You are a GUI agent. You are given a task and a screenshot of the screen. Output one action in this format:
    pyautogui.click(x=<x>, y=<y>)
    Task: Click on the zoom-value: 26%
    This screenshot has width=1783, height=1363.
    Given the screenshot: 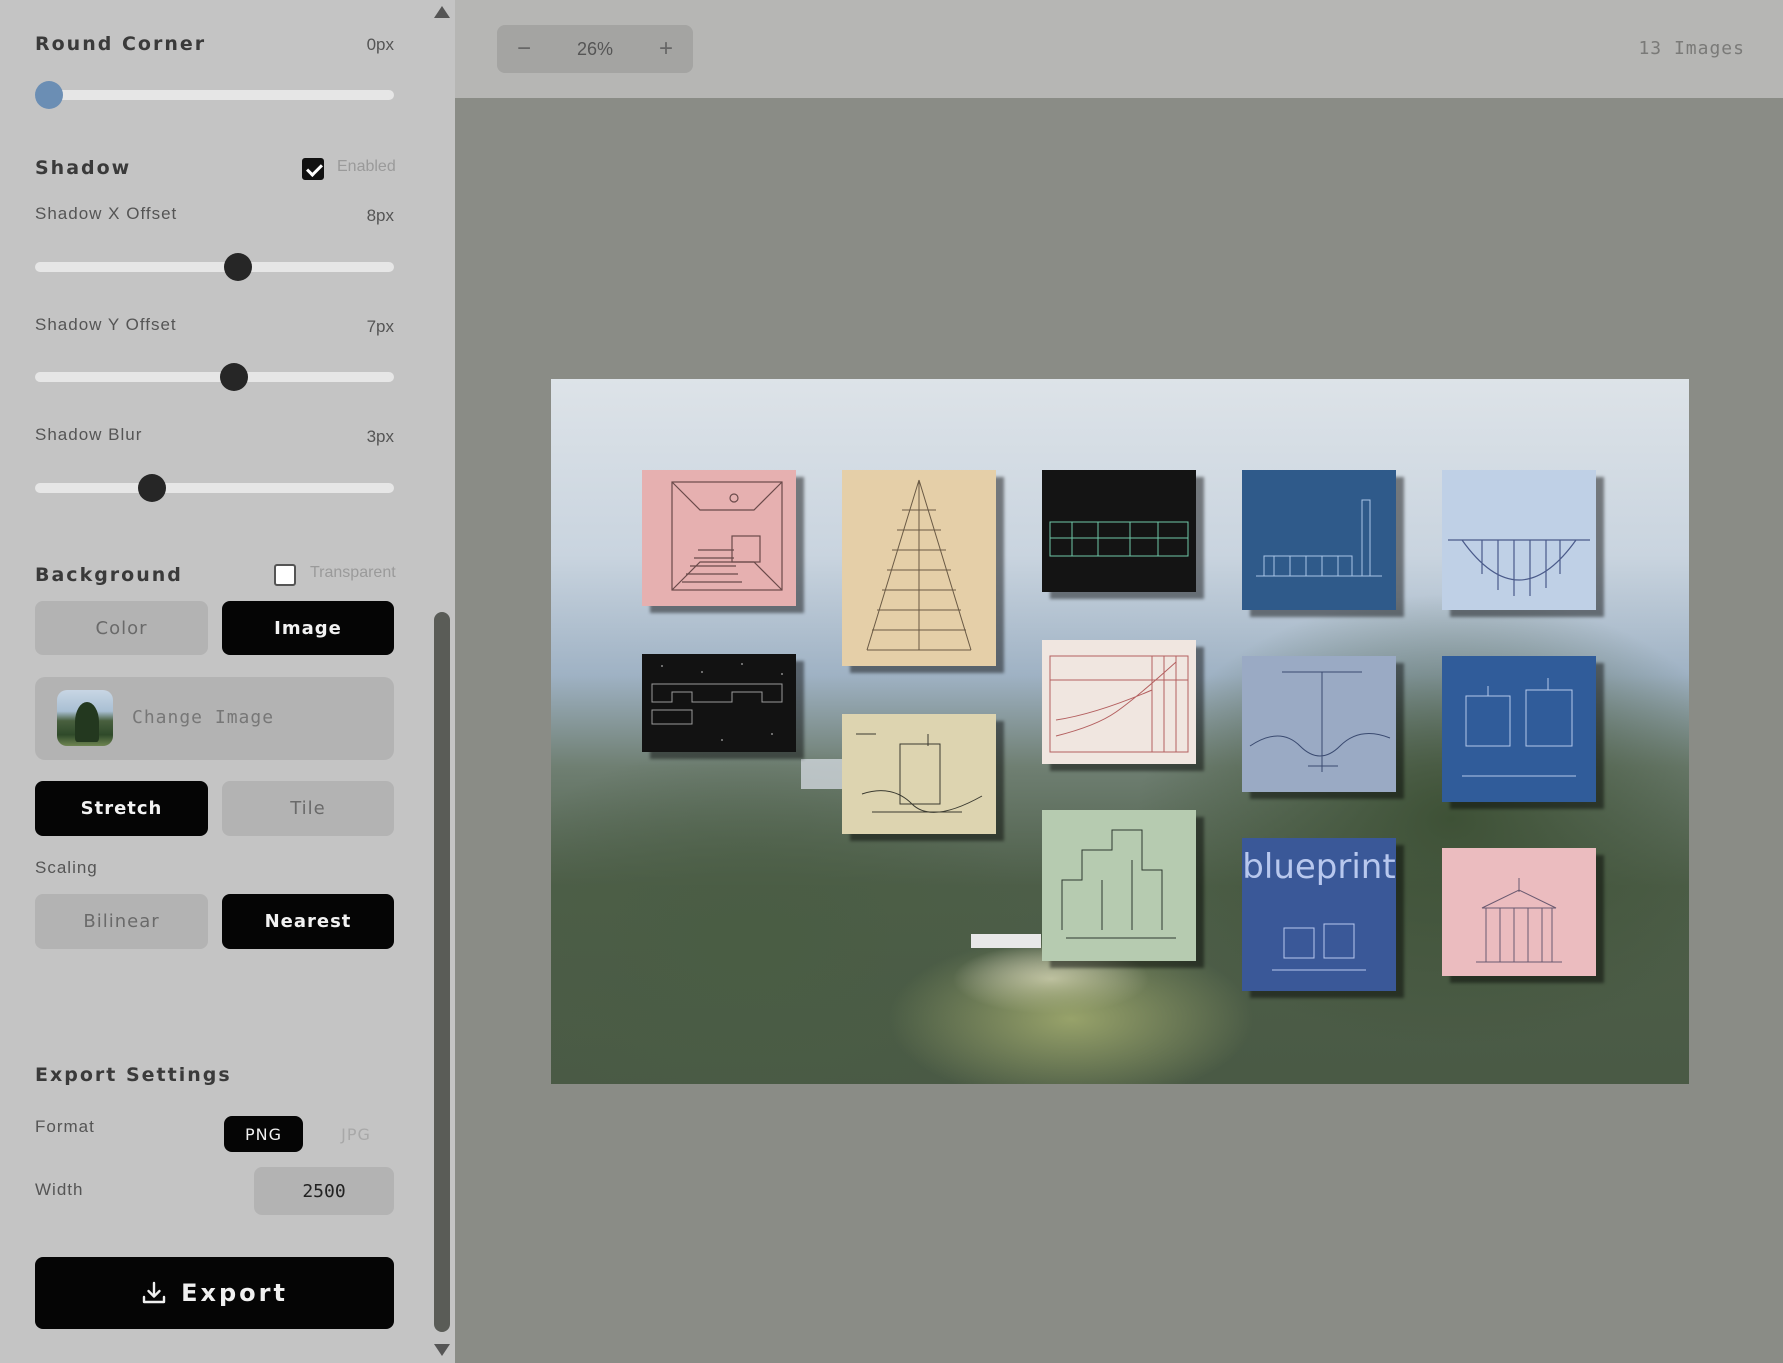 What is the action you would take?
    pyautogui.click(x=595, y=48)
    